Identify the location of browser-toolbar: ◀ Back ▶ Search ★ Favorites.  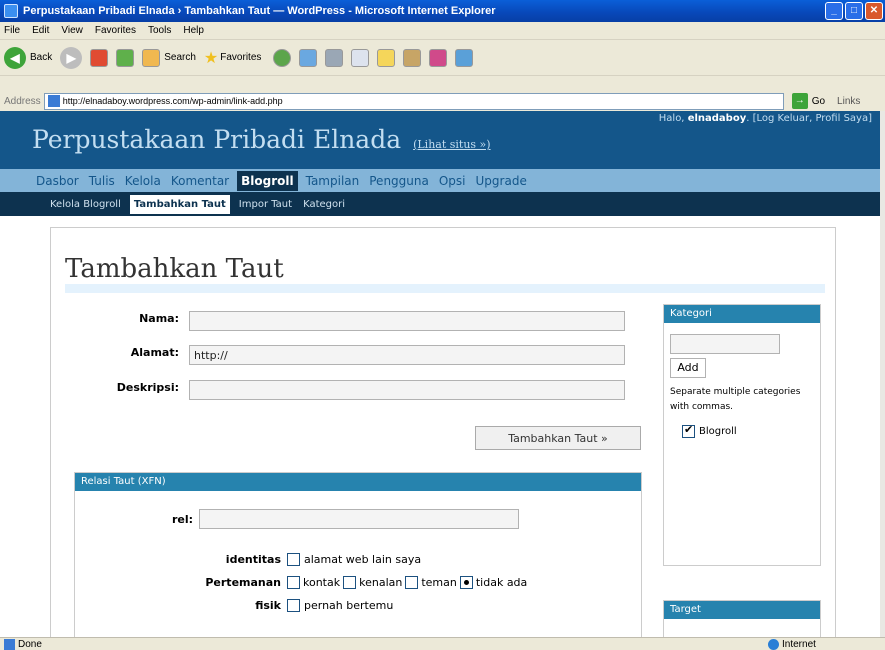
(442, 58).